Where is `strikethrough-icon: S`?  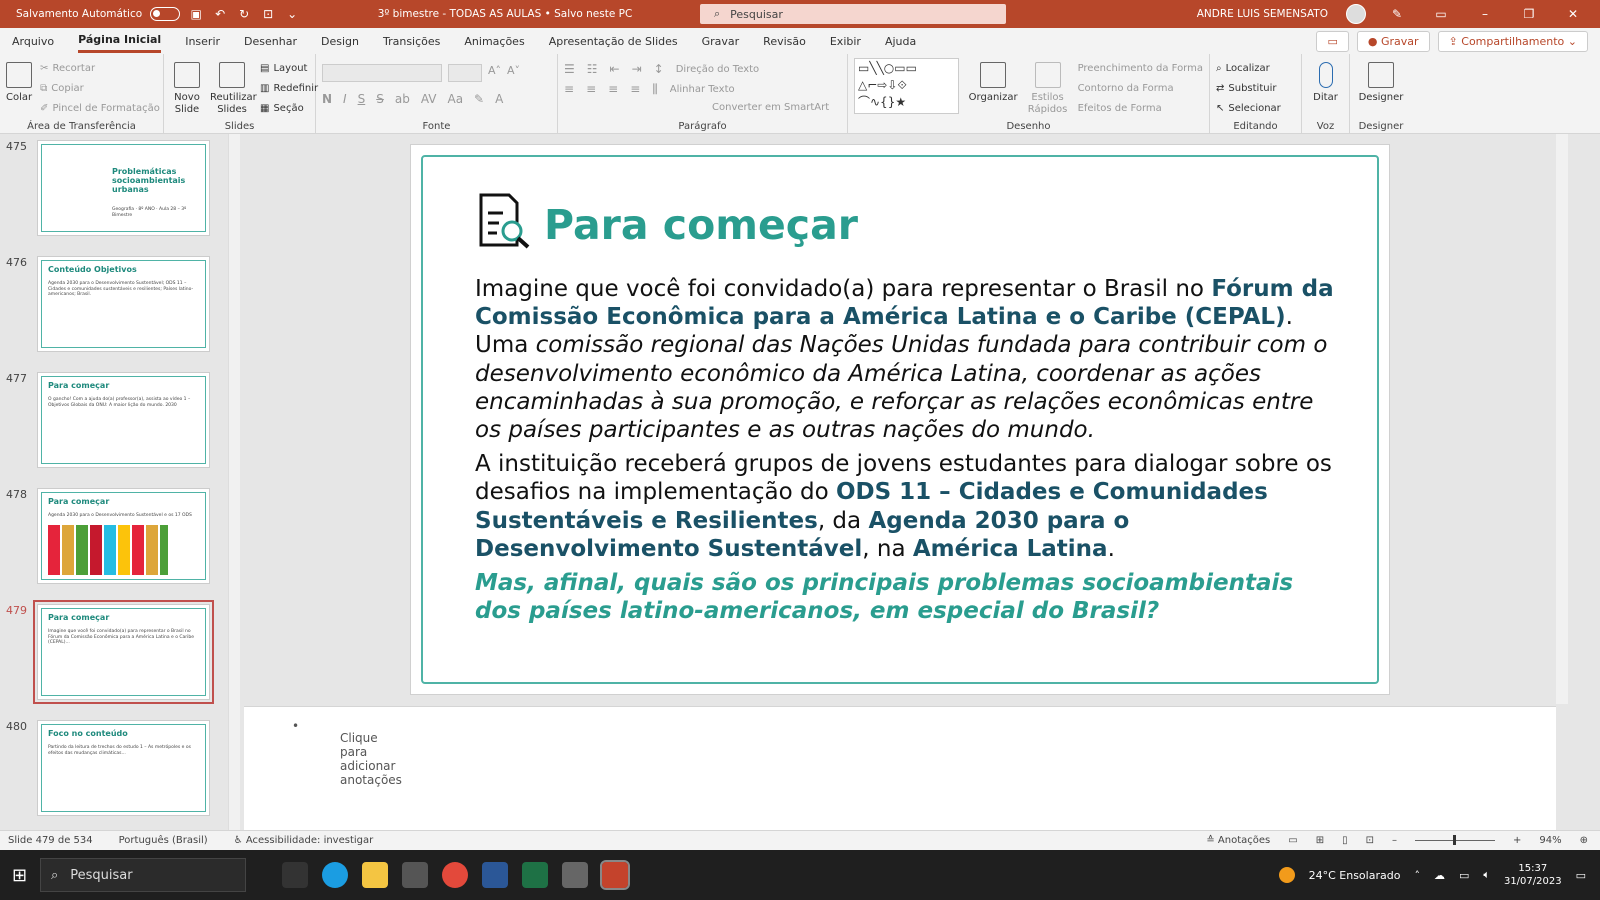
strikethrough-icon: S is located at coordinates (380, 99).